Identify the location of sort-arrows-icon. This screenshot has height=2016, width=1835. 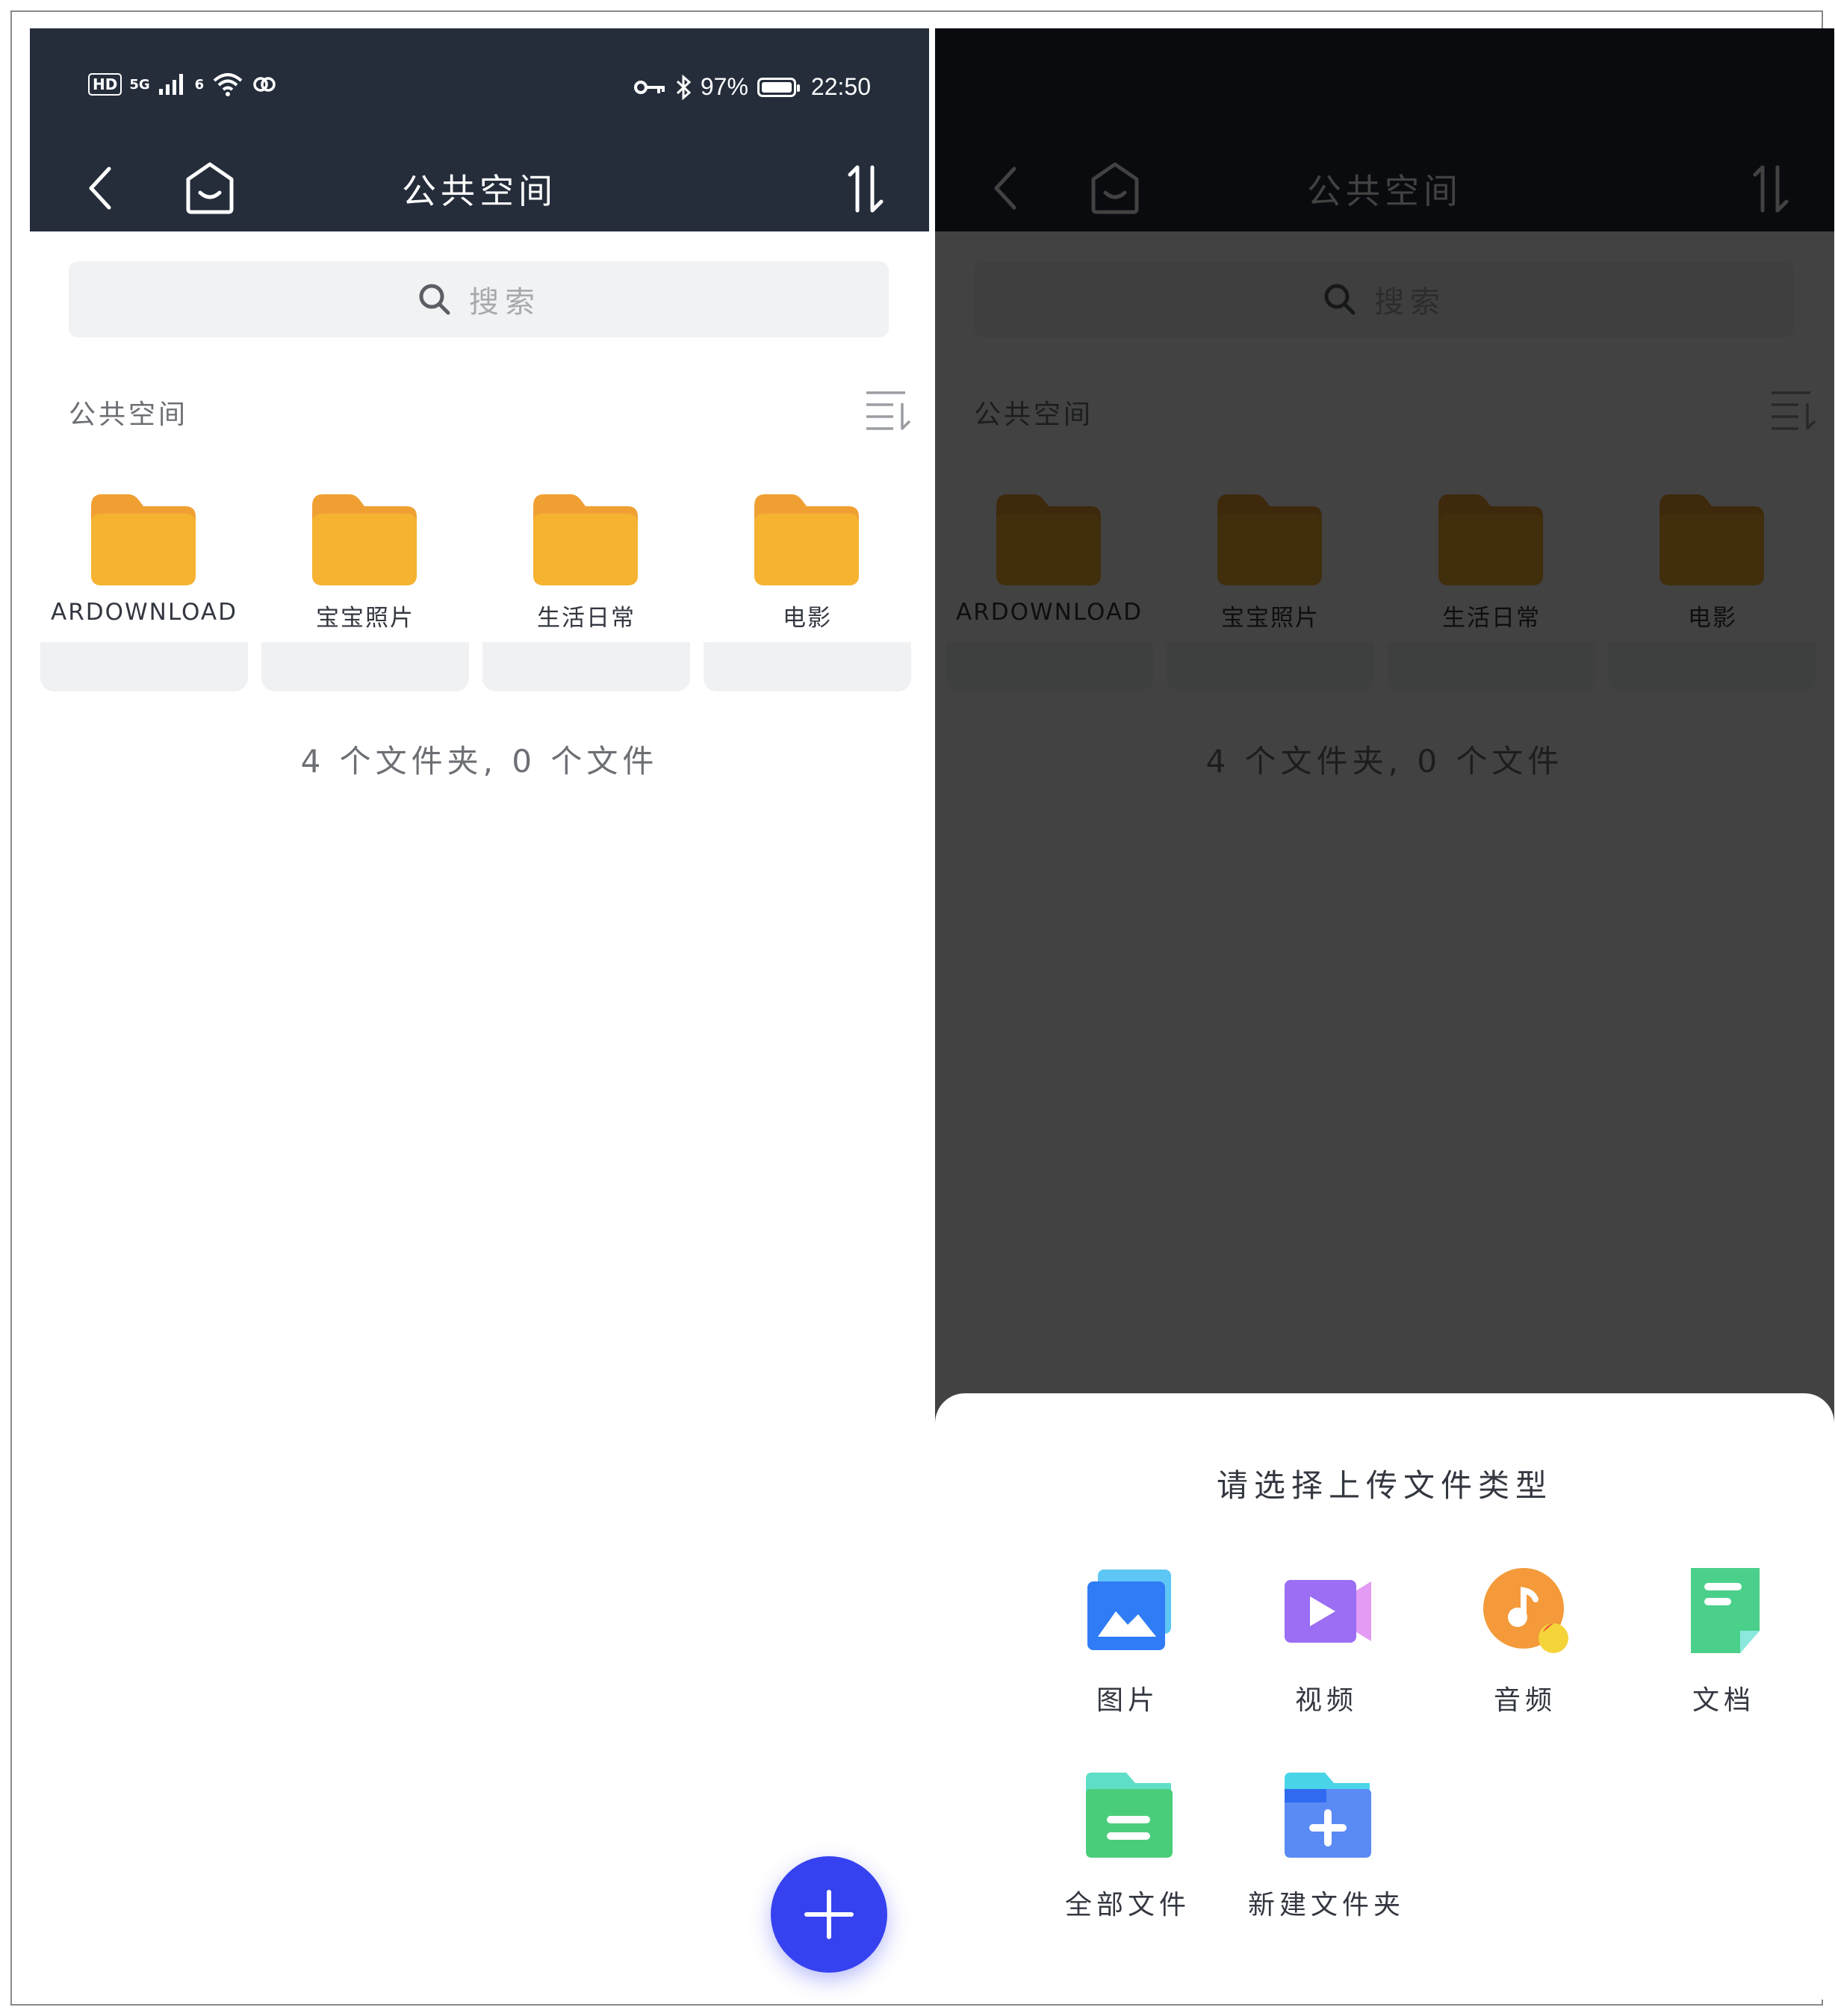
(866, 189).